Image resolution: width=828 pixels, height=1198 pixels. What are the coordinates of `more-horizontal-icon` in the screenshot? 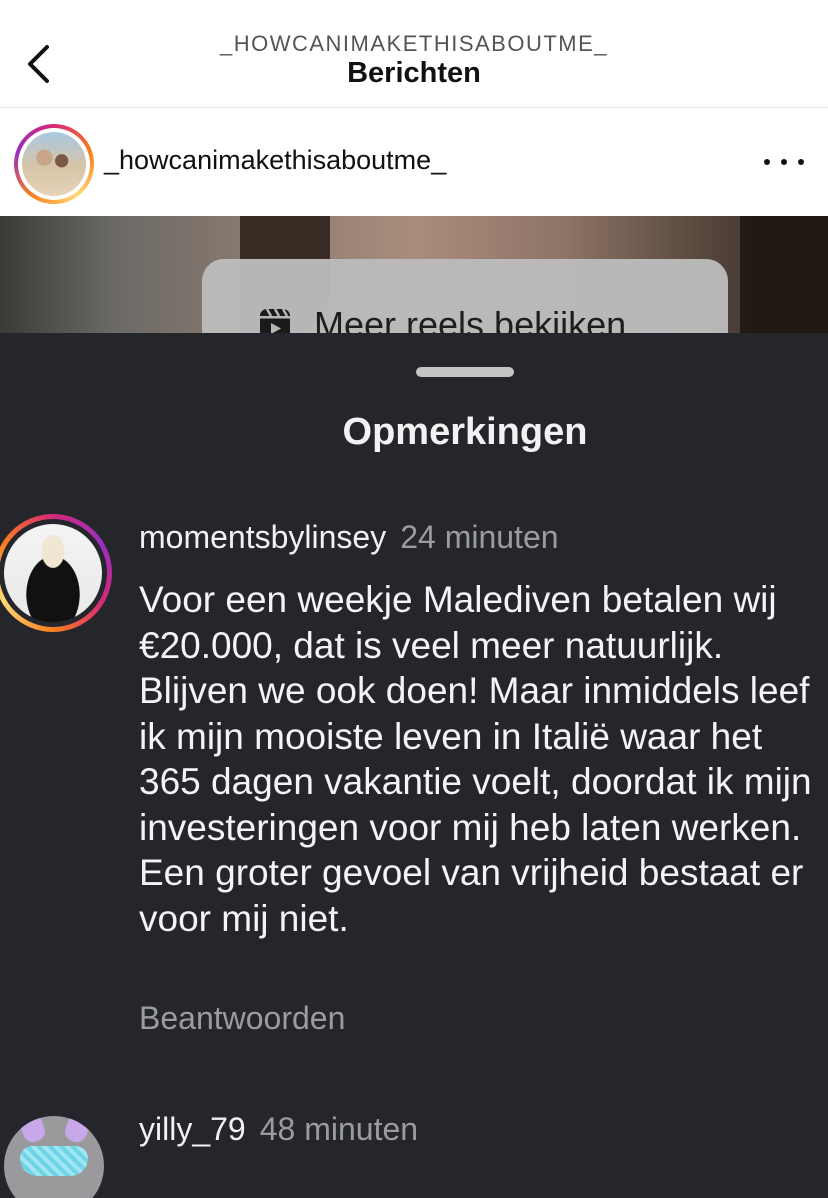 It's located at (767, 162).